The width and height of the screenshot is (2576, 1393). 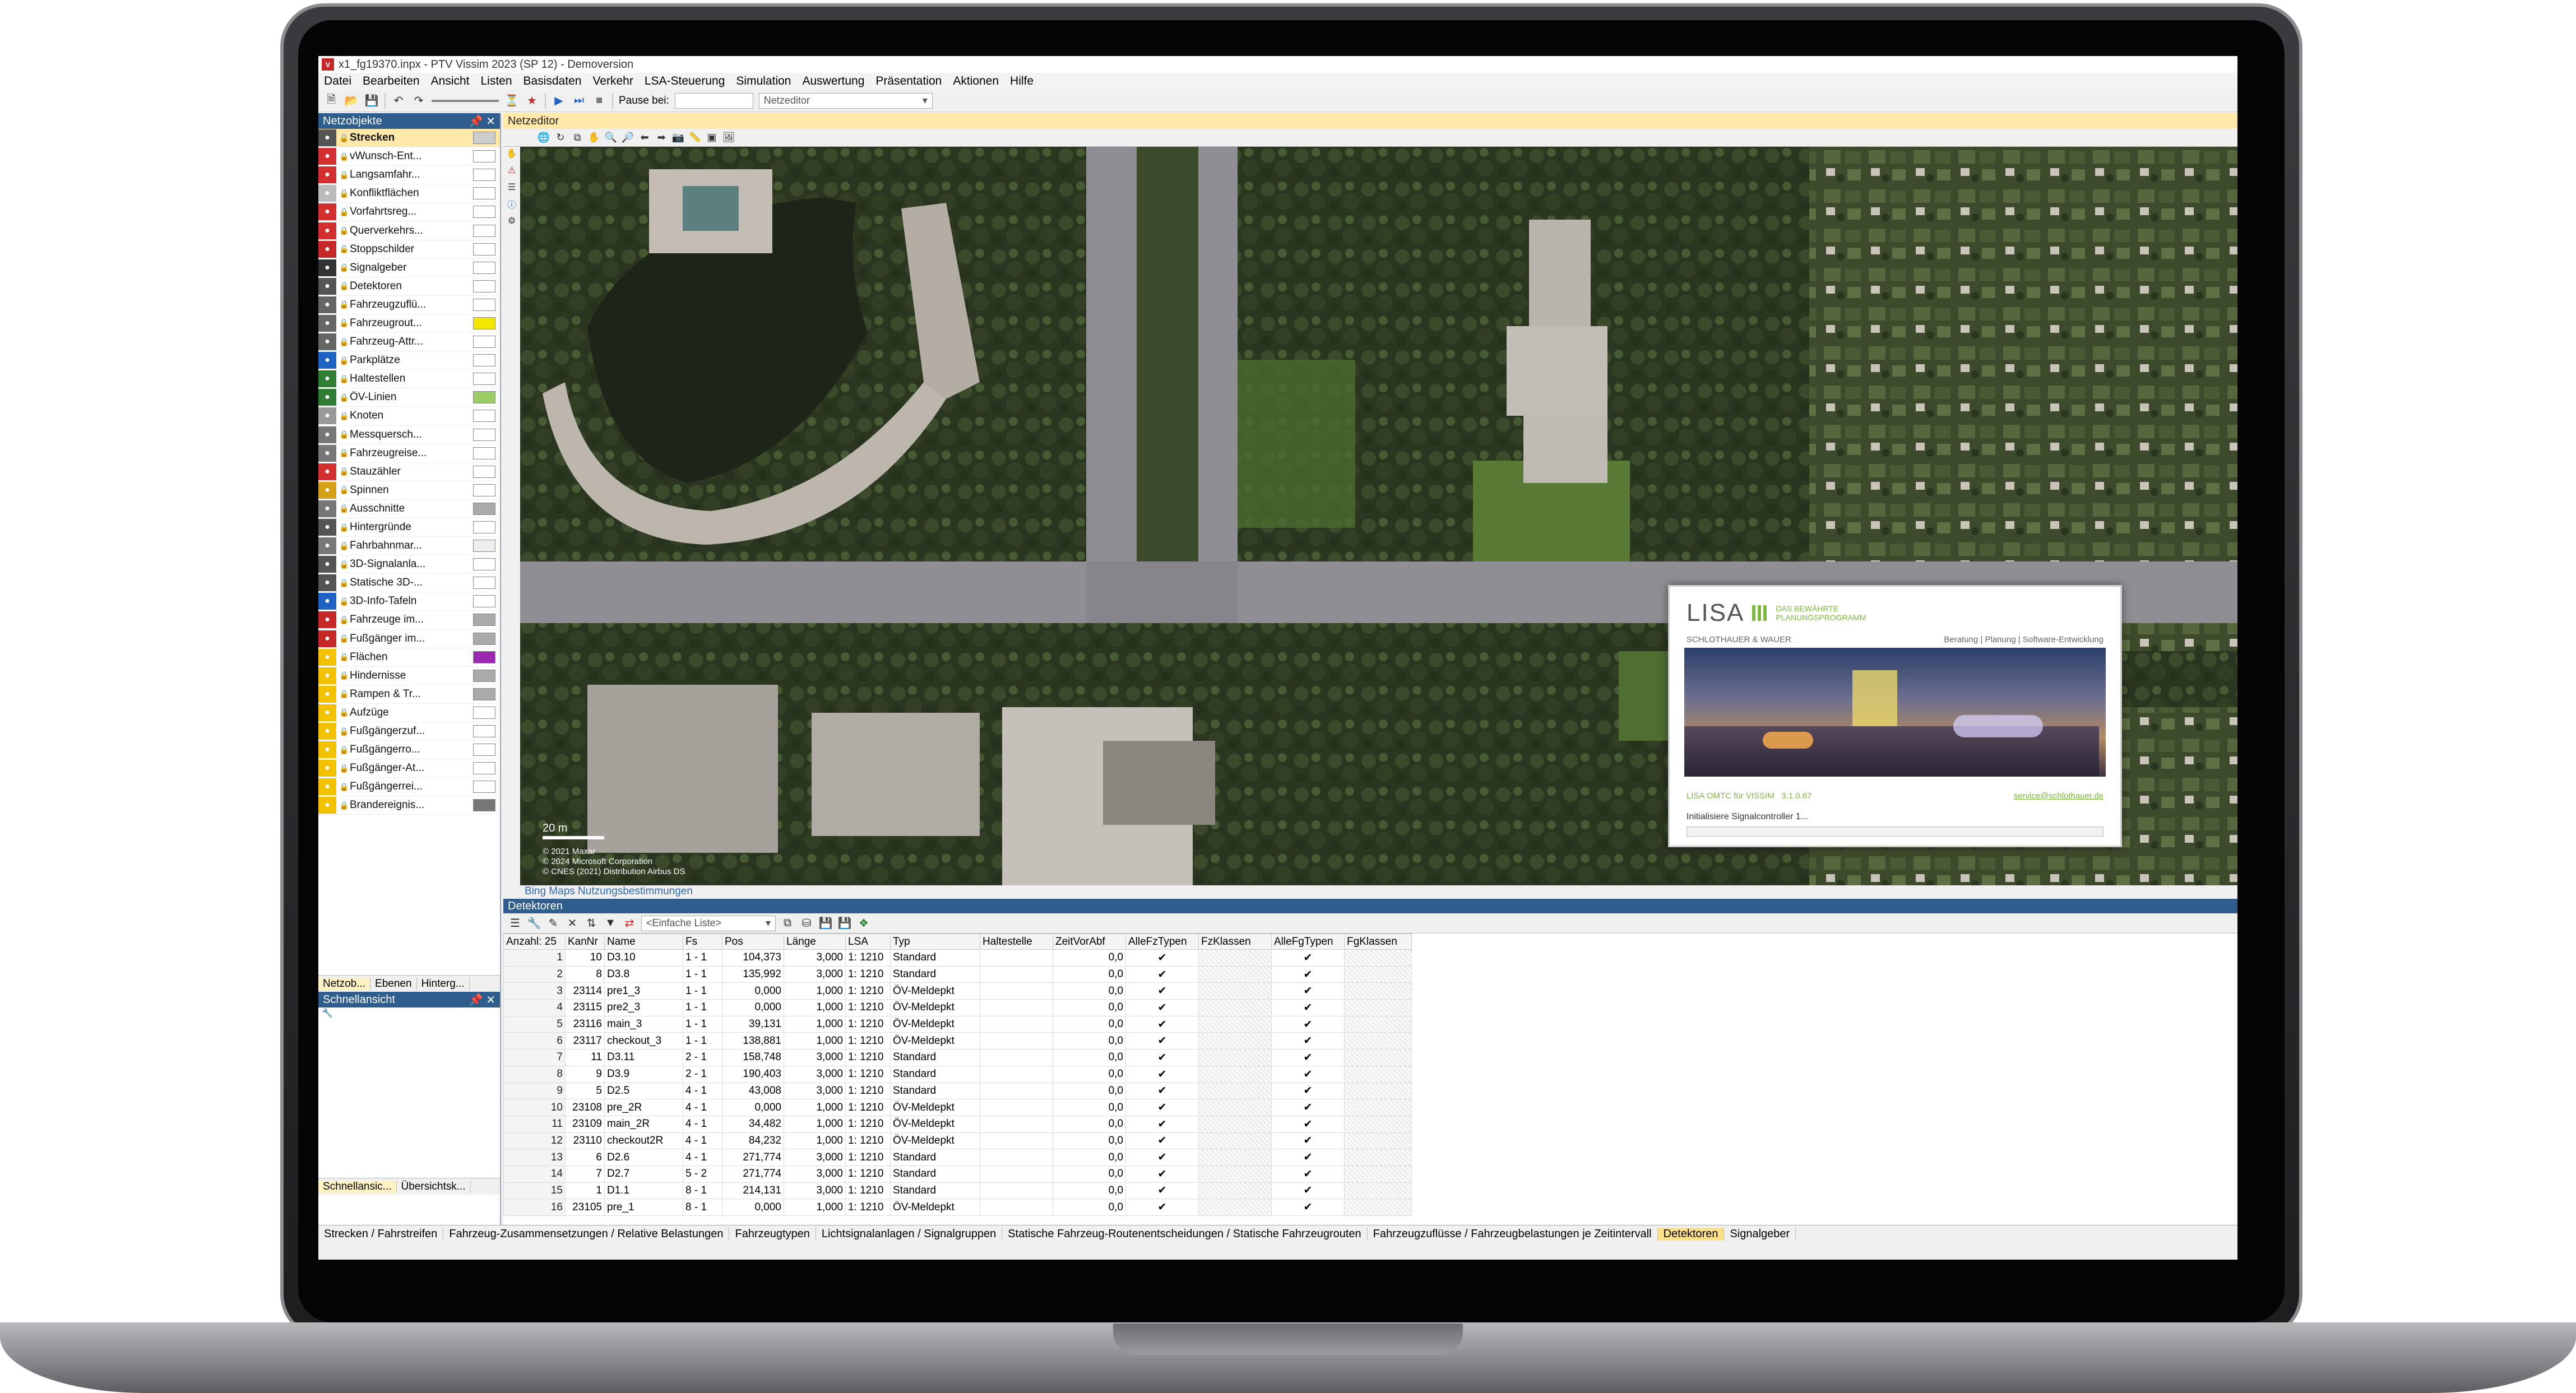 I want to click on column-header: Typ, so click(x=935, y=942).